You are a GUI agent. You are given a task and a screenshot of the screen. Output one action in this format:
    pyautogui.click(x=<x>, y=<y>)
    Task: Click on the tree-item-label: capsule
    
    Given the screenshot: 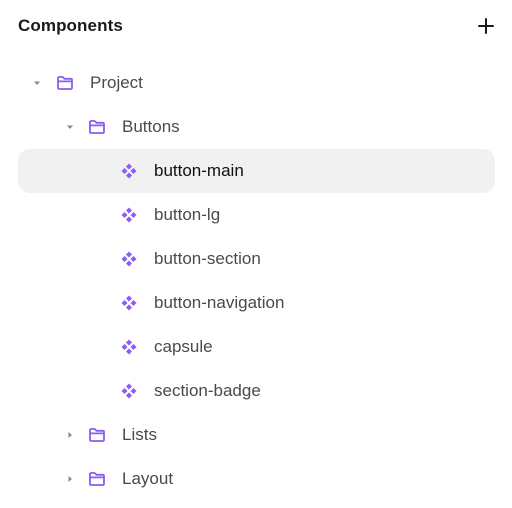 What is the action you would take?
    pyautogui.click(x=183, y=346)
    